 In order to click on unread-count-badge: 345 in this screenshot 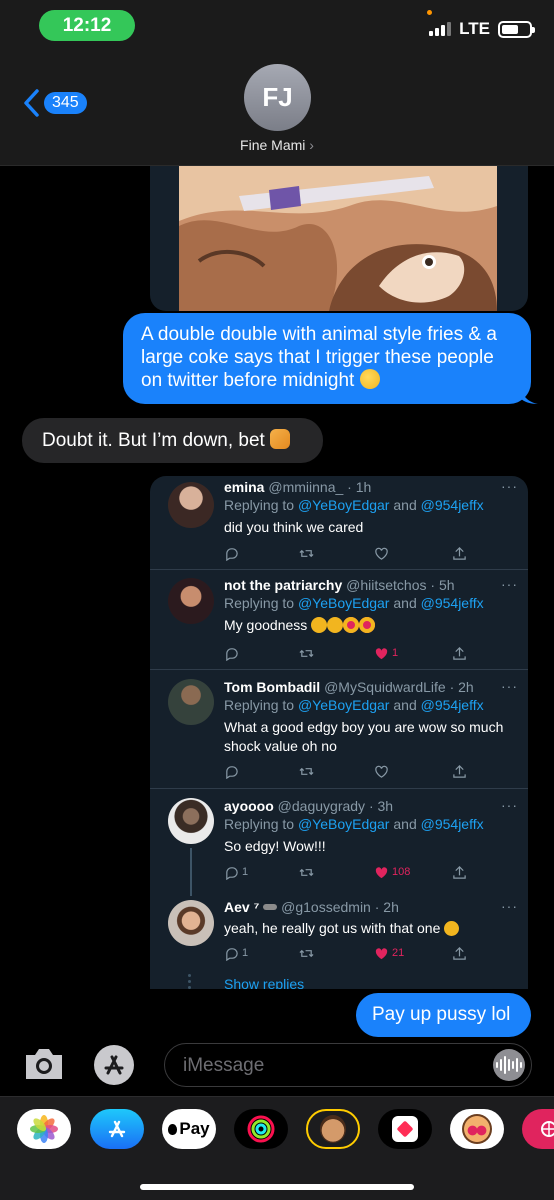, I will do `click(65, 103)`.